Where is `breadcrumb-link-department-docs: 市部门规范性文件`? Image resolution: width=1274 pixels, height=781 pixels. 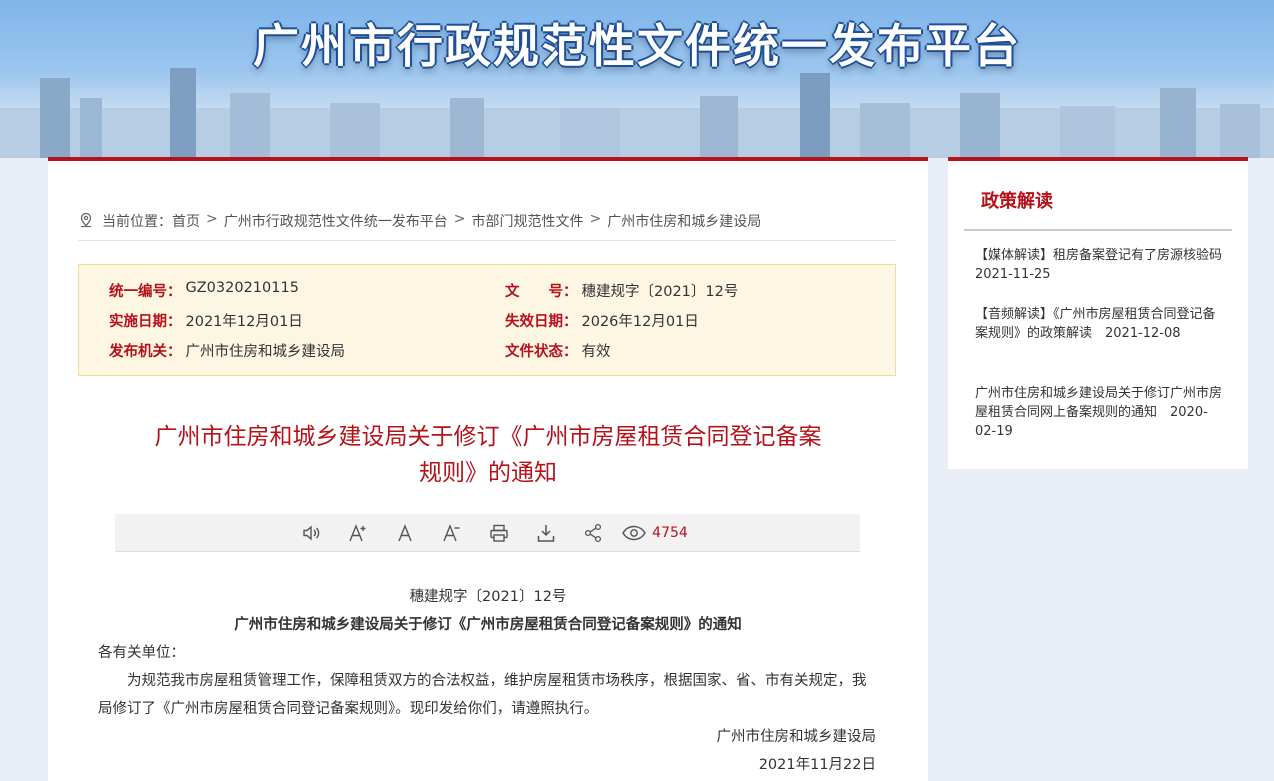
breadcrumb-link-department-docs: 市部门规范性文件 is located at coordinates (527, 221).